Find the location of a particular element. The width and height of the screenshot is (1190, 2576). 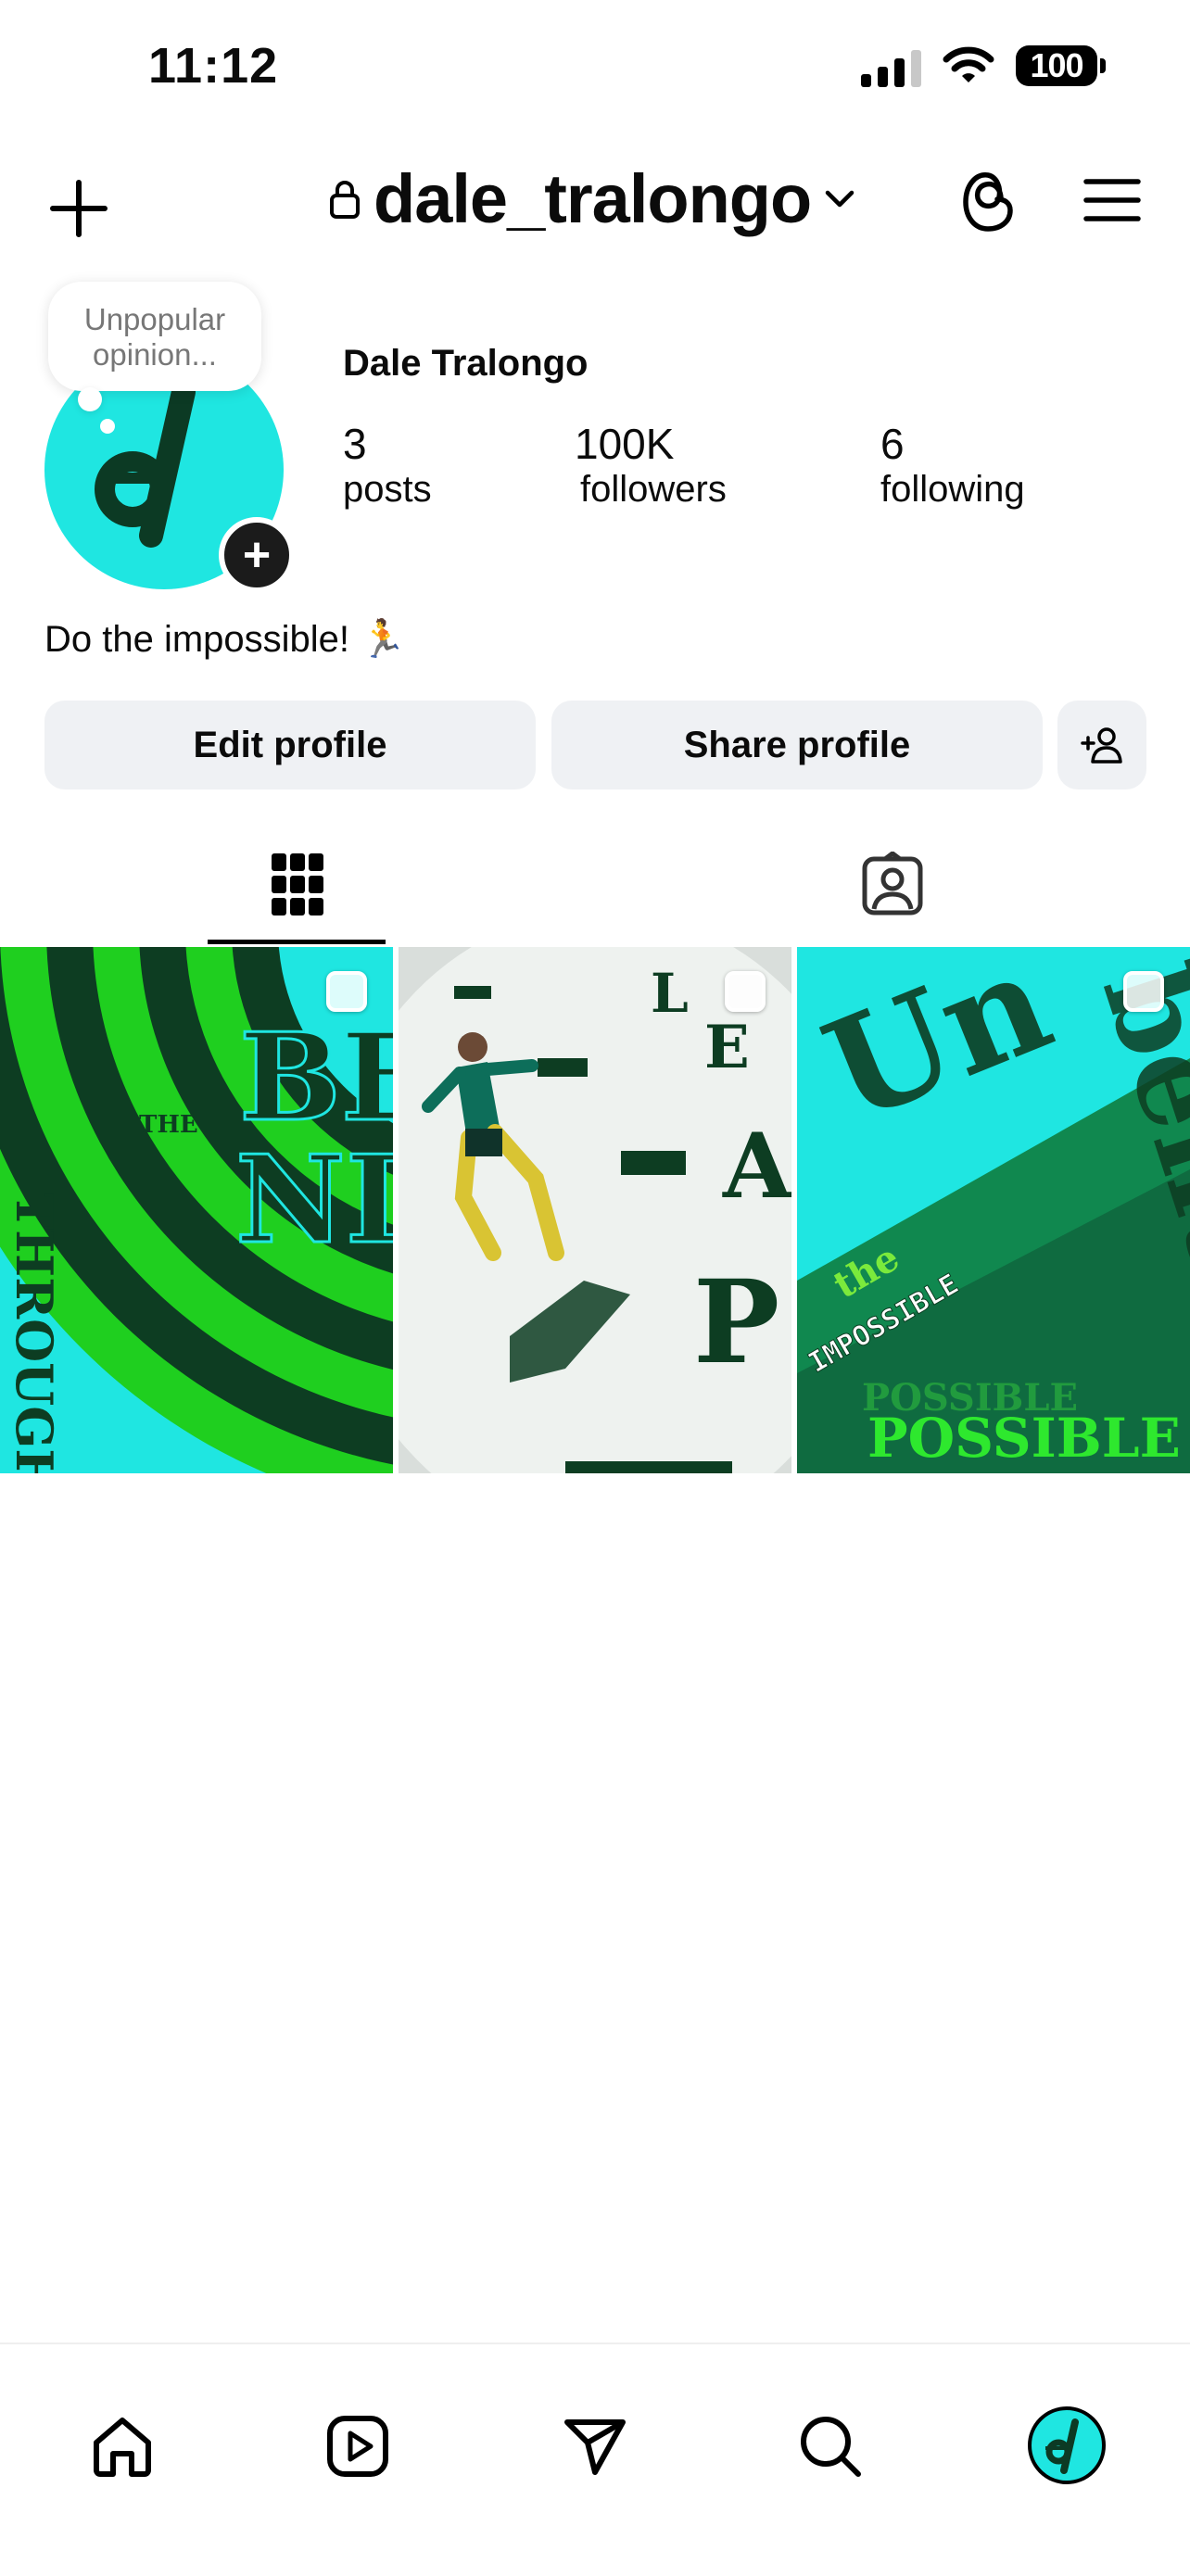

tagged-icon is located at coordinates (892, 883).